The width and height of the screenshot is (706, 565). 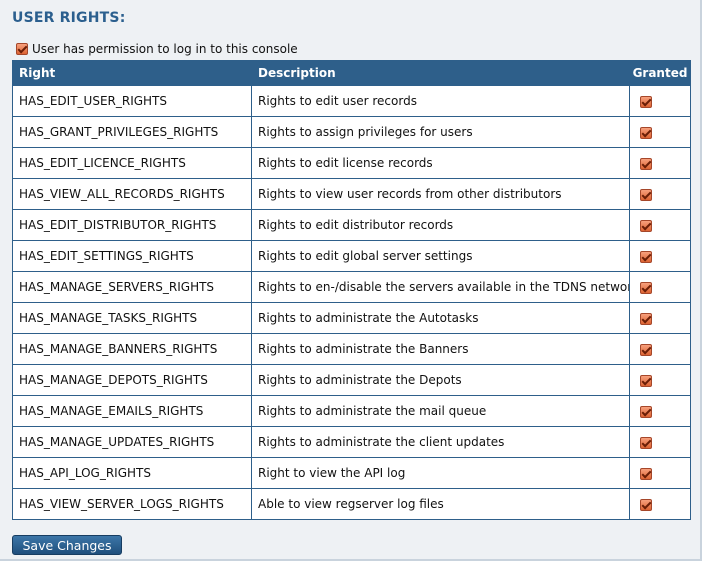 I want to click on right-description-cell: Rights to edit user records, so click(x=440, y=101).